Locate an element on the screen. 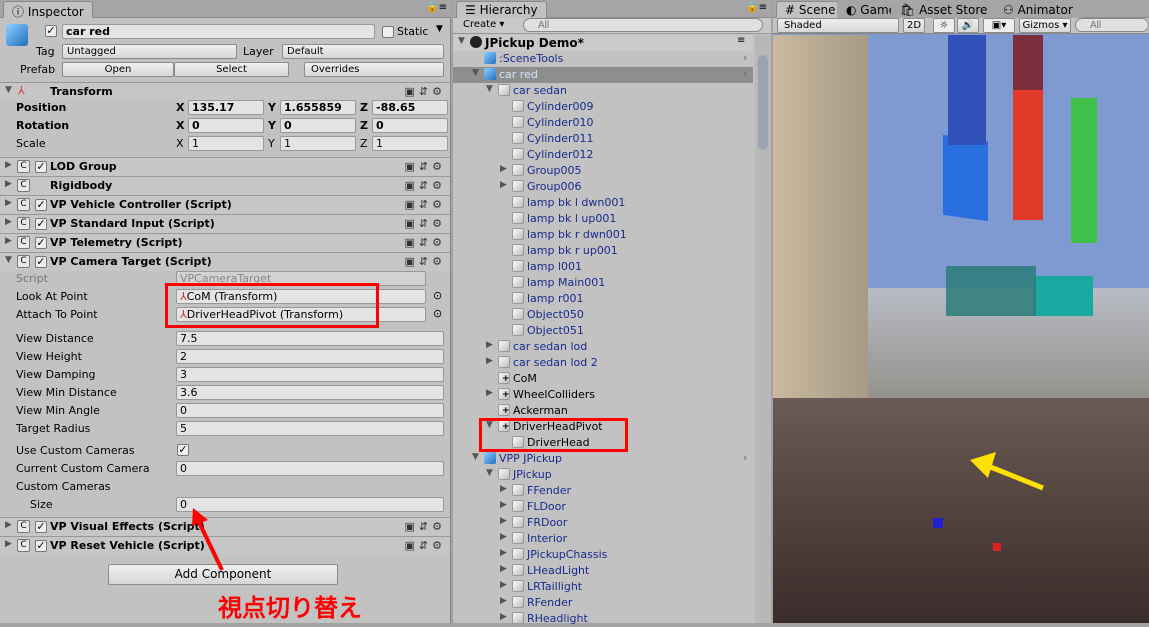 Image resolution: width=1149 pixels, height=627 pixels. hierarchy-item: lamp bk l up001 is located at coordinates (603, 219).